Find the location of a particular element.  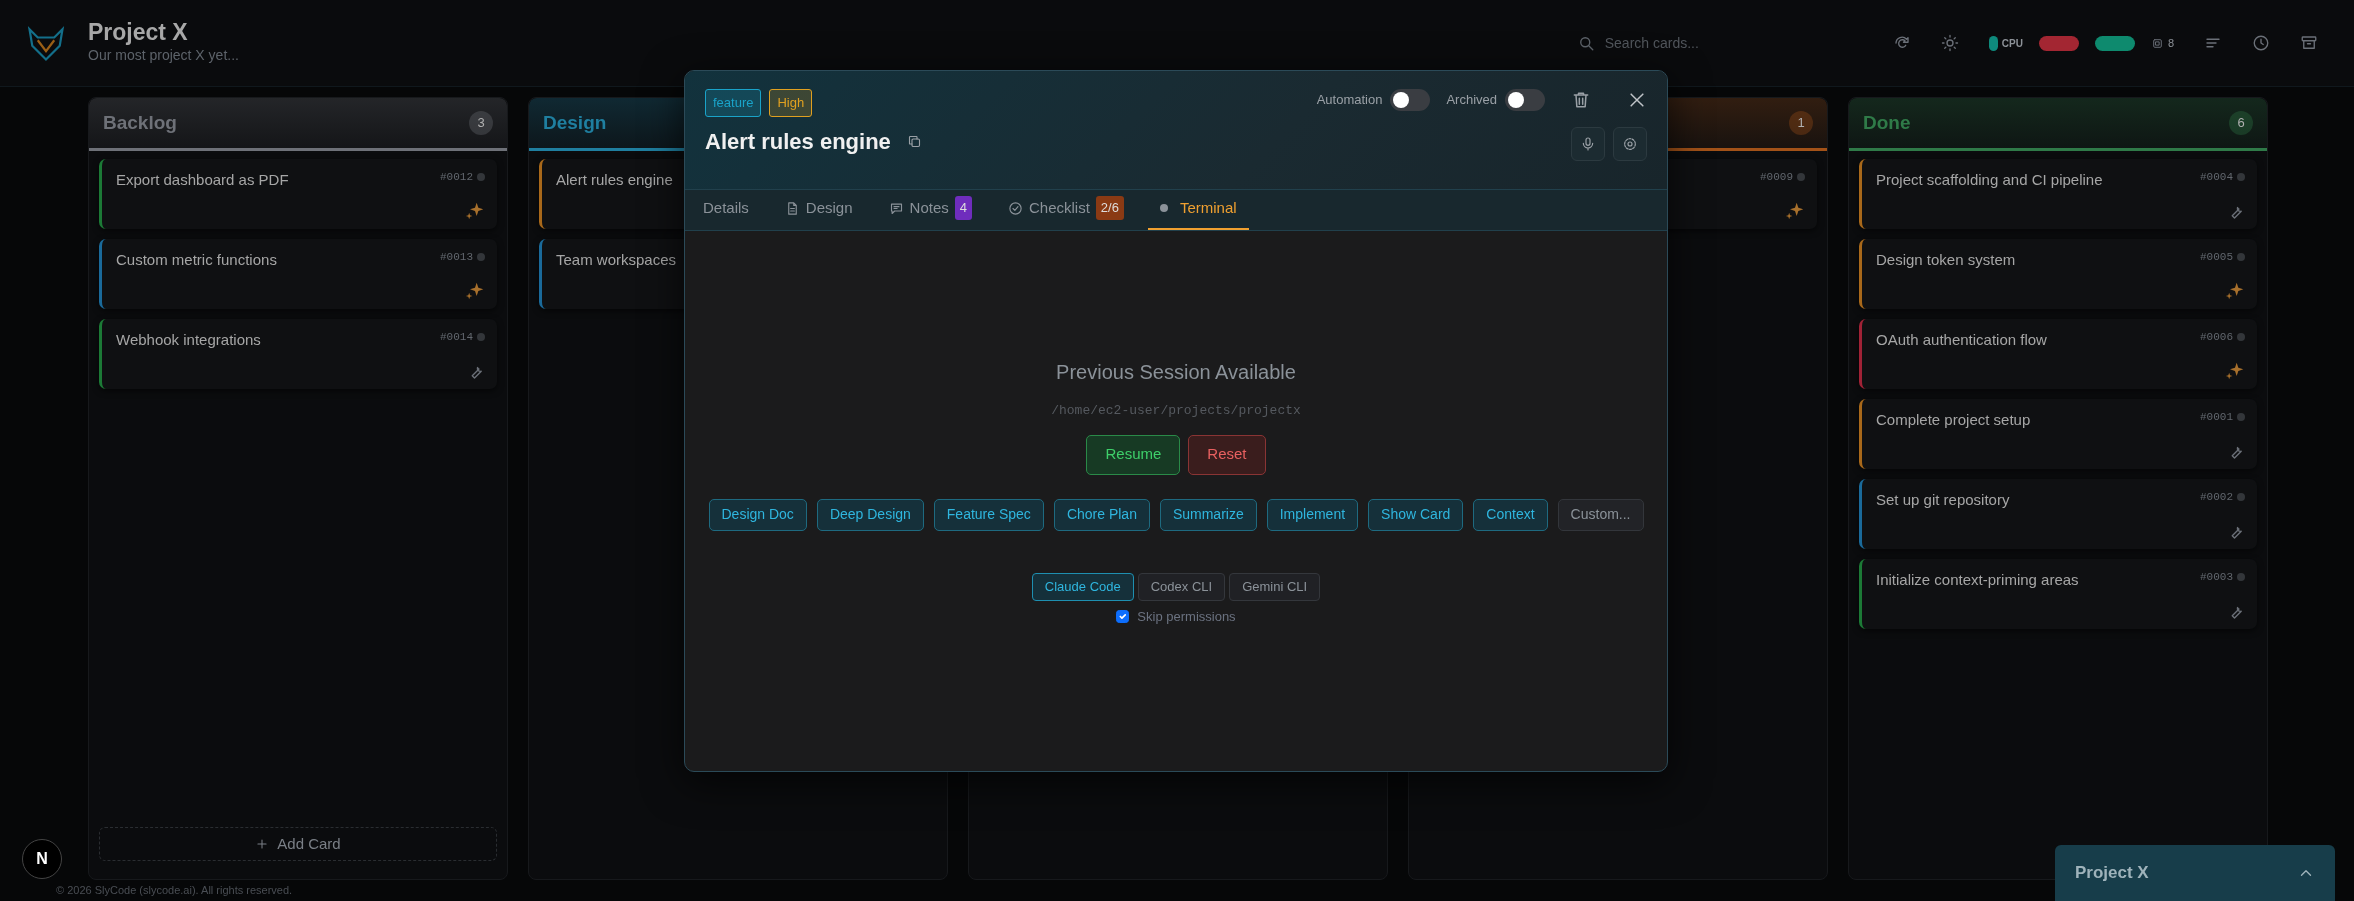

card-id: #0006 is located at coordinates (2216, 337).